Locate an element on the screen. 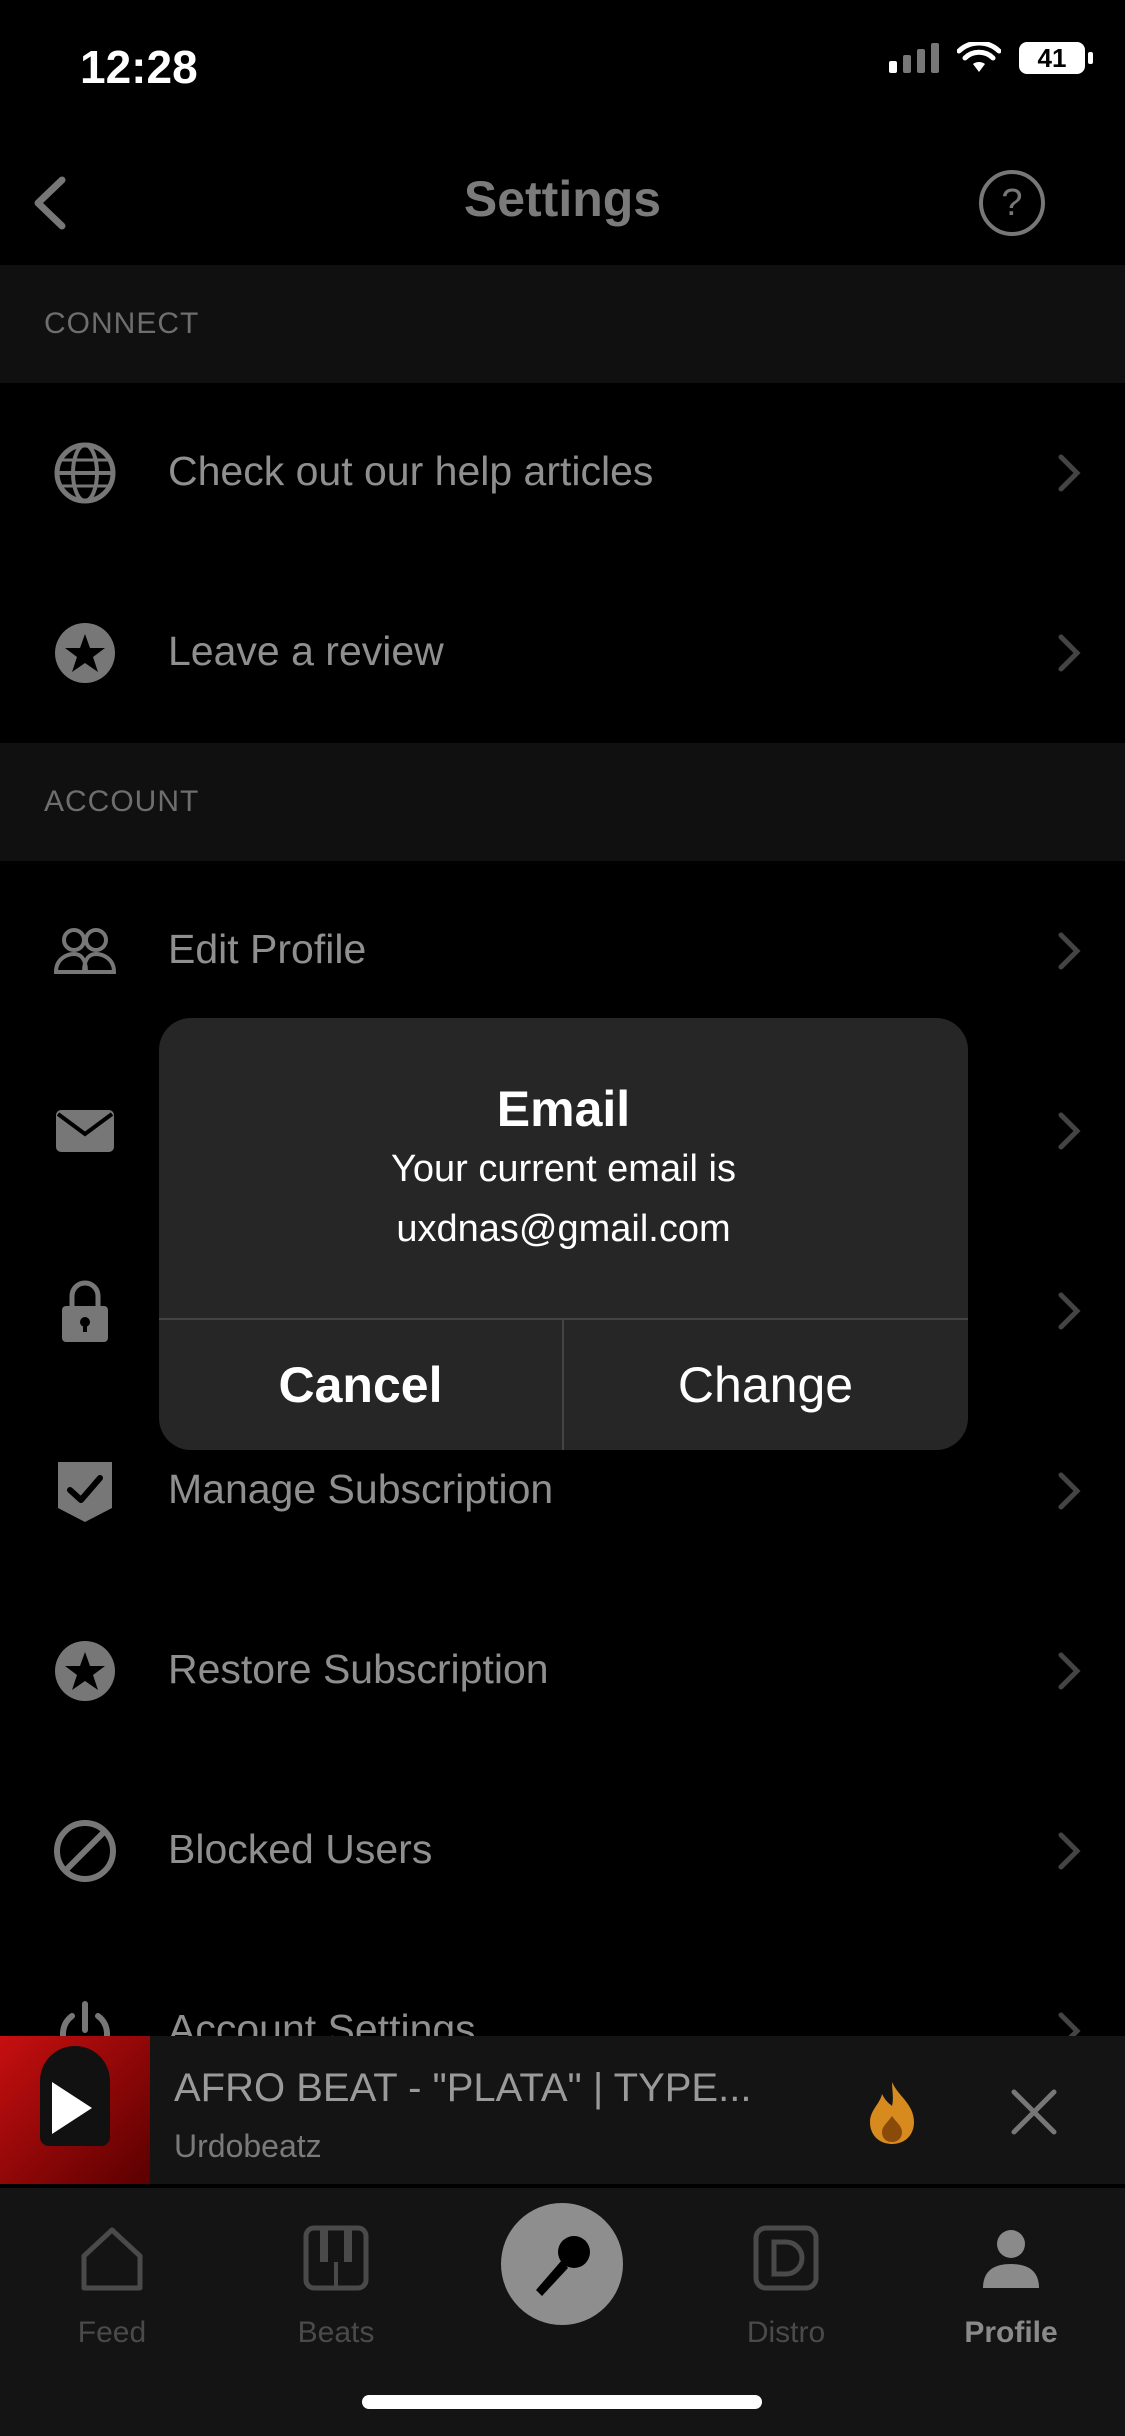  row-label: Check out our help articles is located at coordinates (411, 471).